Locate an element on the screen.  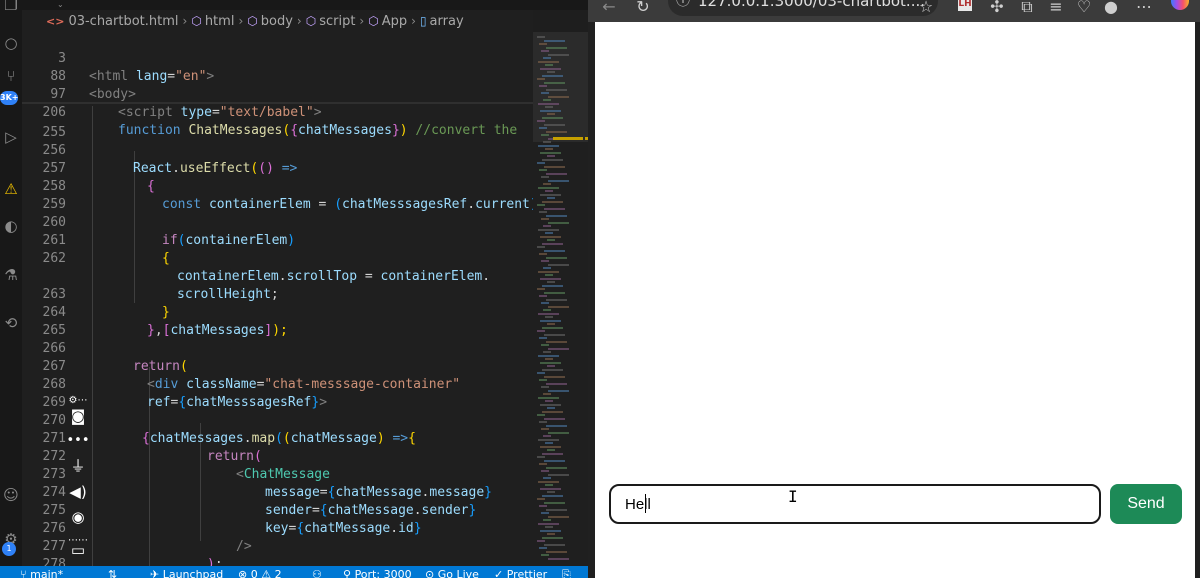
launchpad-status: ✈ Launchpad is located at coordinates (186, 572).